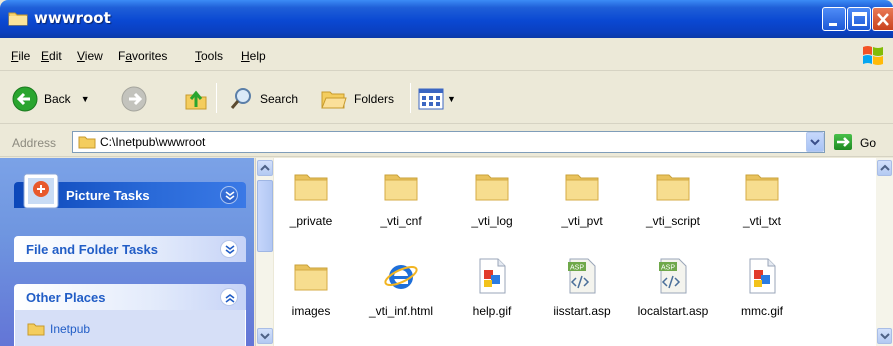  What do you see at coordinates (212, 56) in the screenshot?
I see `menu-tools-rest: ools` at bounding box center [212, 56].